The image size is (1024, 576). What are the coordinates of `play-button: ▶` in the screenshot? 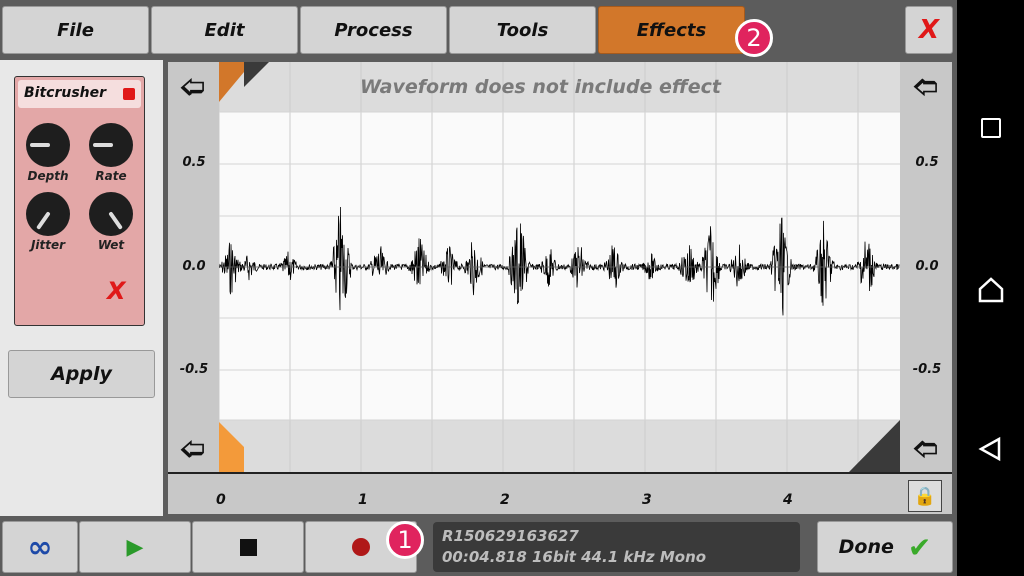 It's located at (135, 547).